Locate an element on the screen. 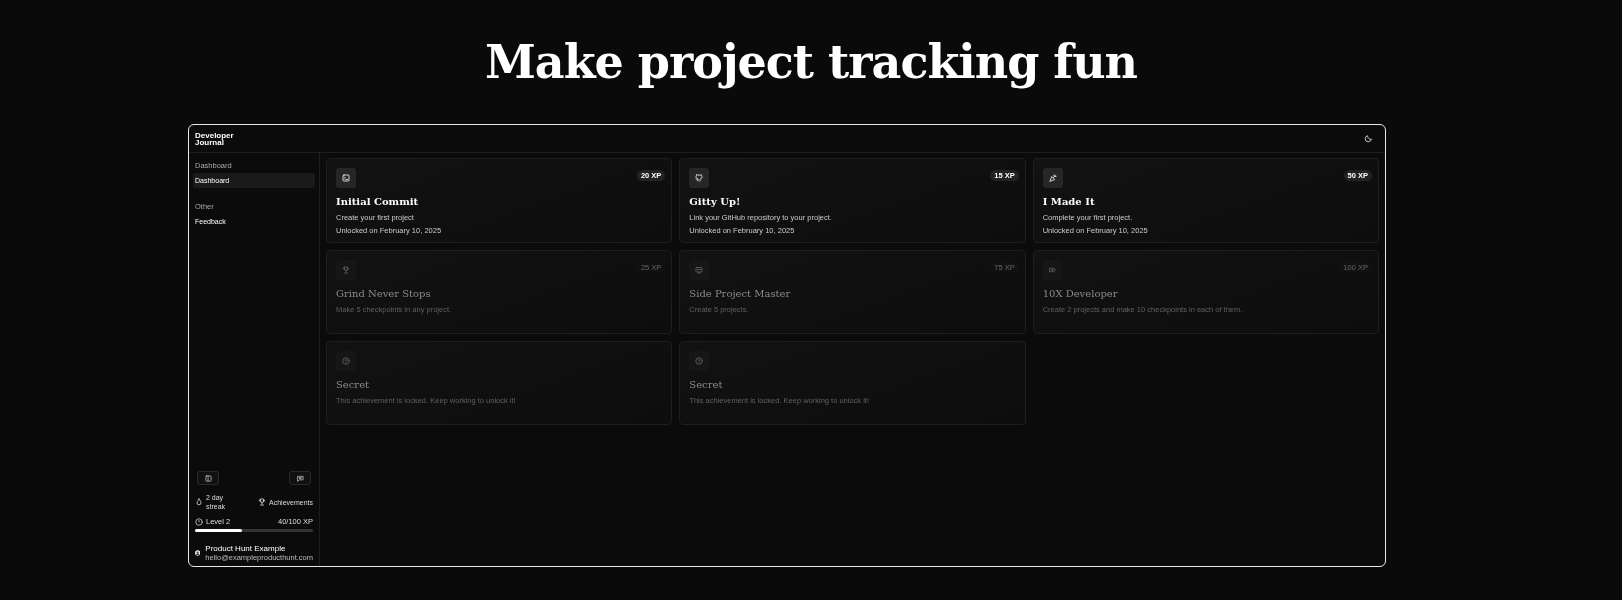 The image size is (1622, 600). logo-text: Developer is located at coordinates (214, 135).